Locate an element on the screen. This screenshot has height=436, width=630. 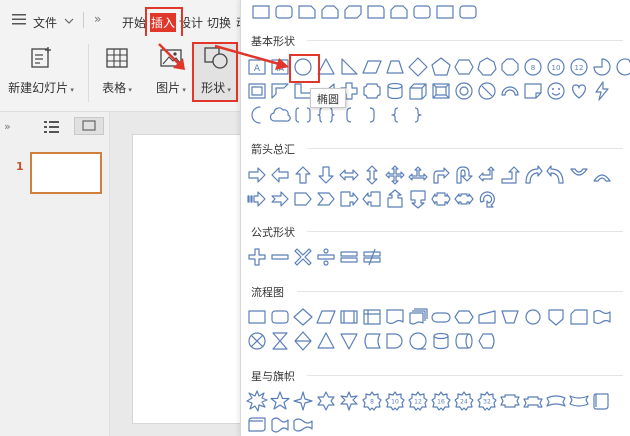
shape-flowchart-magnetic-disk-icon is located at coordinates (441, 341).